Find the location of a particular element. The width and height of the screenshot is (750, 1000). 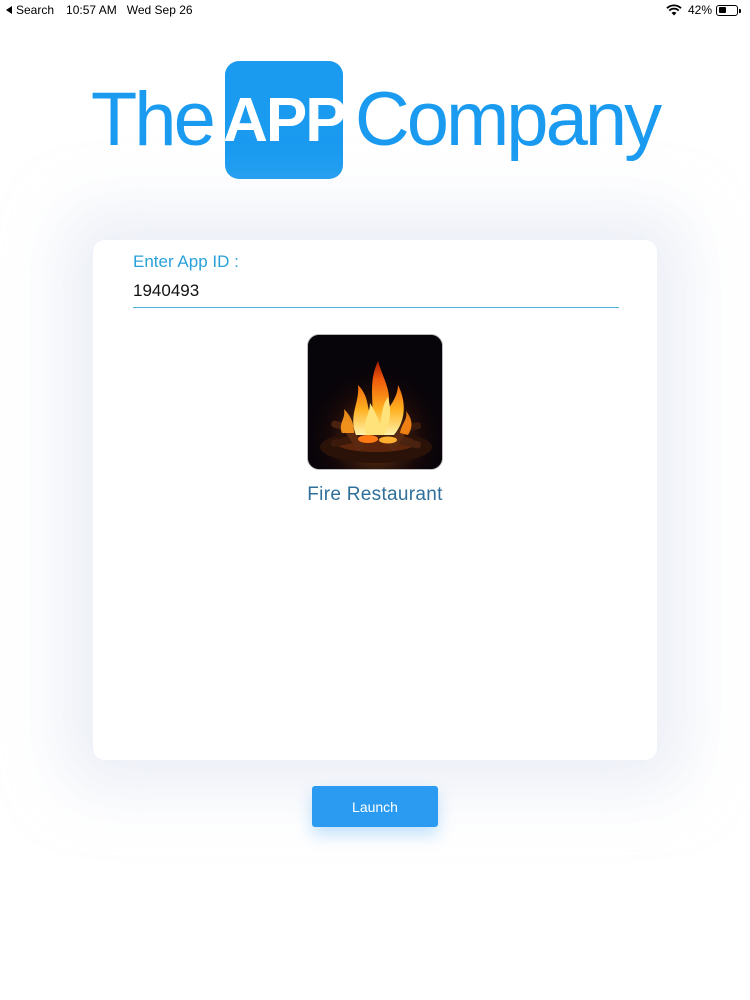

campfire-icon is located at coordinates (375, 402).